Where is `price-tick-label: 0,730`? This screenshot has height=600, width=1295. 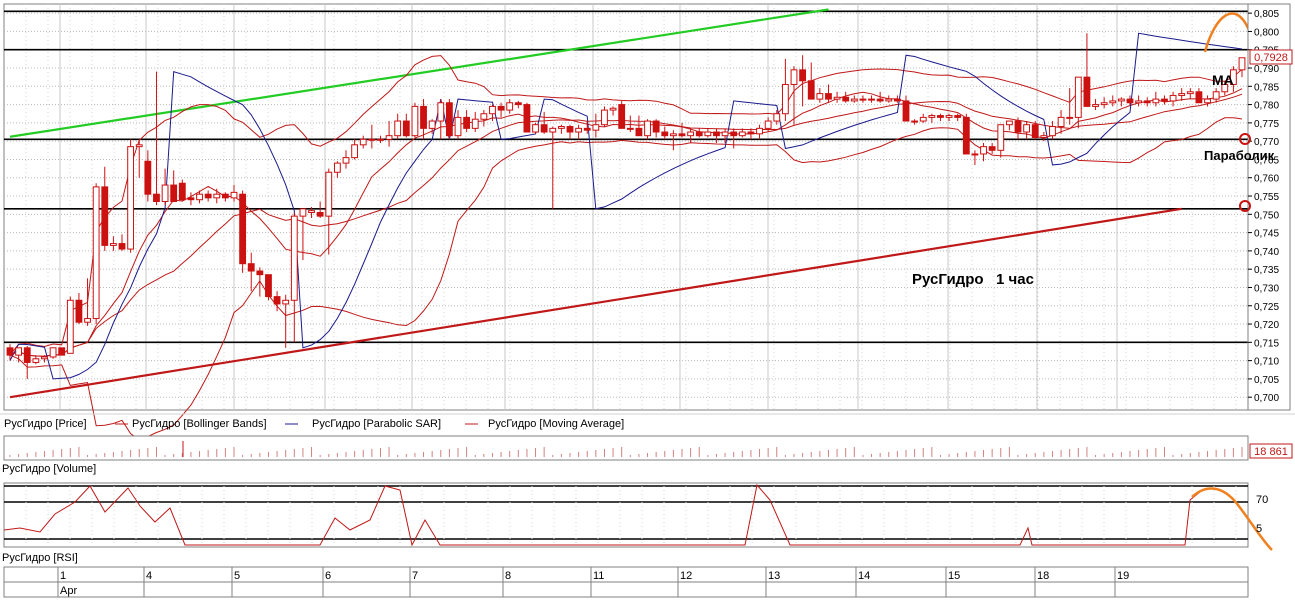 price-tick-label: 0,730 is located at coordinates (1266, 288).